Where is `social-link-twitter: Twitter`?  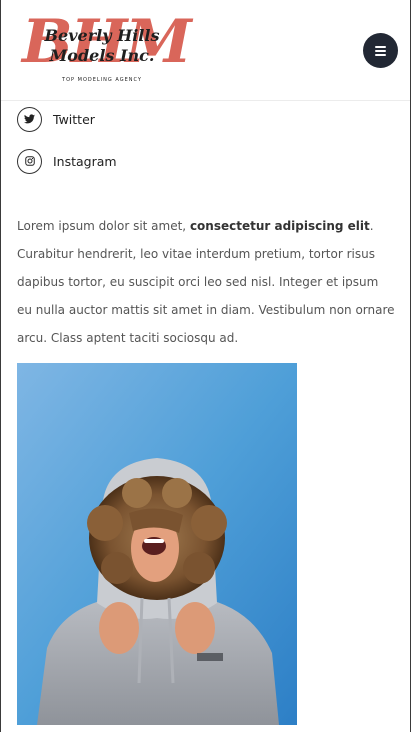
social-link-twitter: Twitter is located at coordinates (67, 119).